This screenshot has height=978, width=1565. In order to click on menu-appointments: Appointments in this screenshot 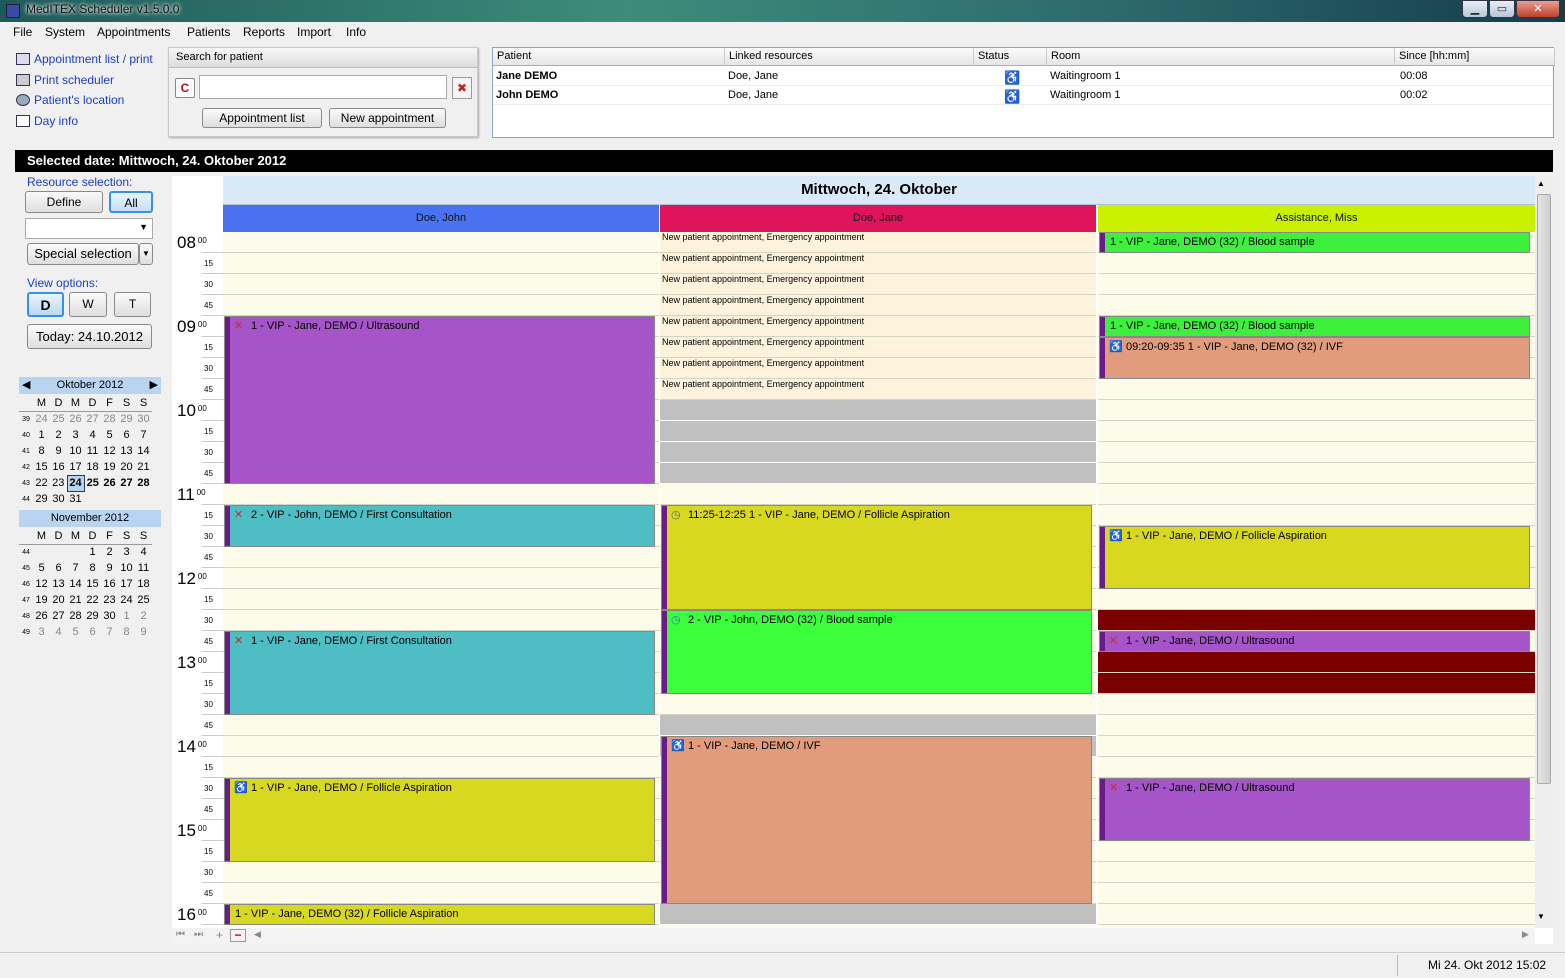, I will do `click(133, 32)`.